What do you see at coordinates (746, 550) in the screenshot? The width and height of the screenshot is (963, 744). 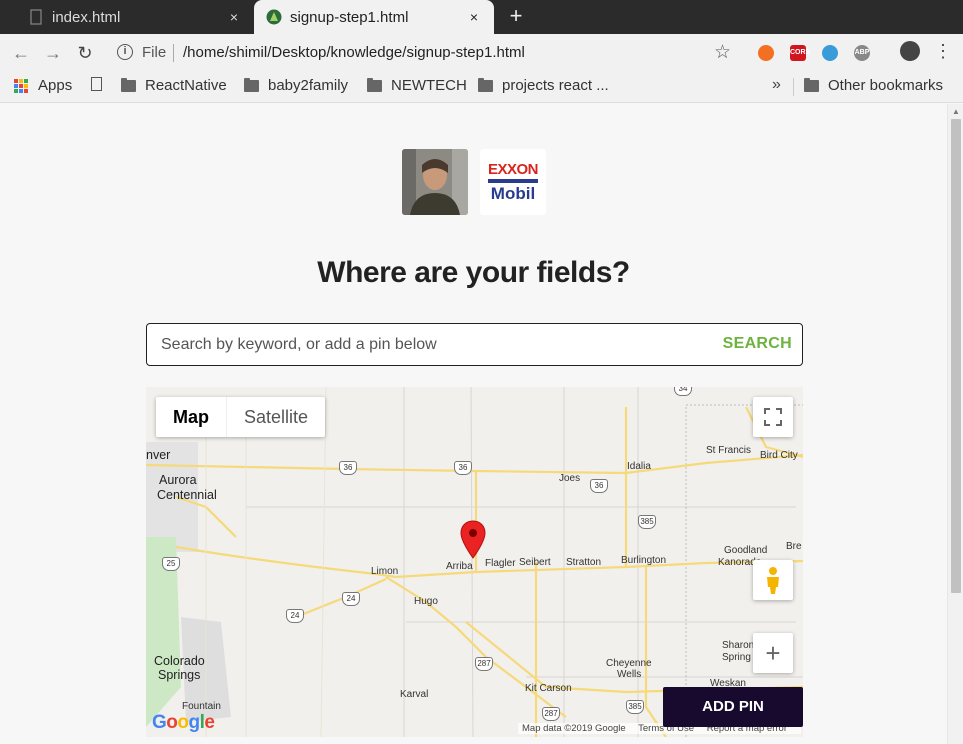 I see `map-place-label: Goodland` at bounding box center [746, 550].